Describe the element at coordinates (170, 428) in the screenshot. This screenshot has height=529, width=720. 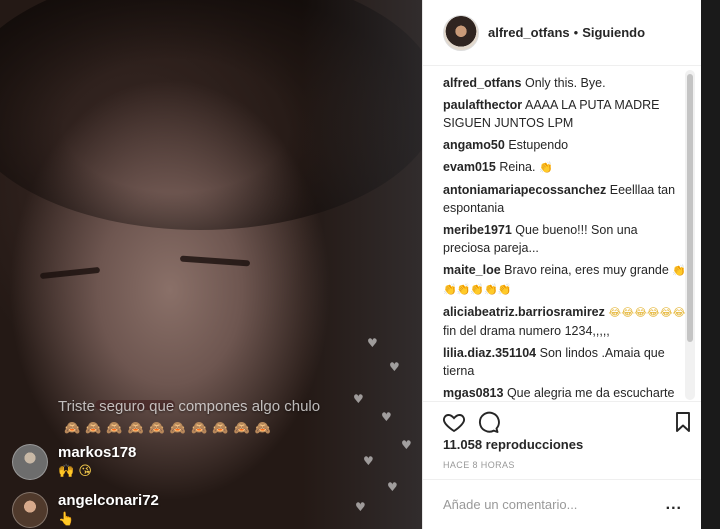
I see `live-comment-emojis: 🙈🙈🙈🙈🙈🙈🙈🙈🙈🙈` at that location.